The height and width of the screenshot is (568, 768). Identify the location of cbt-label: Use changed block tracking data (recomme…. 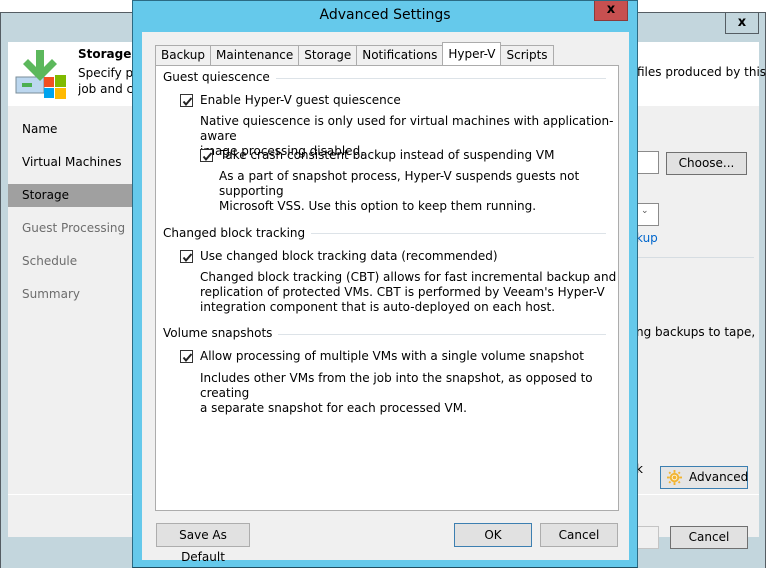
(349, 256).